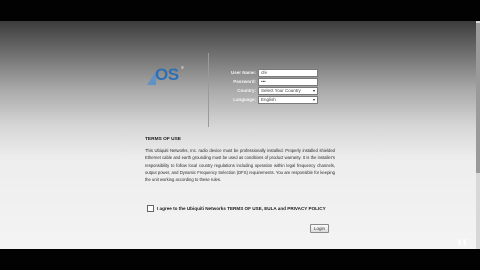  Describe the element at coordinates (240, 10) in the screenshot. I see `top-letterbox` at that location.